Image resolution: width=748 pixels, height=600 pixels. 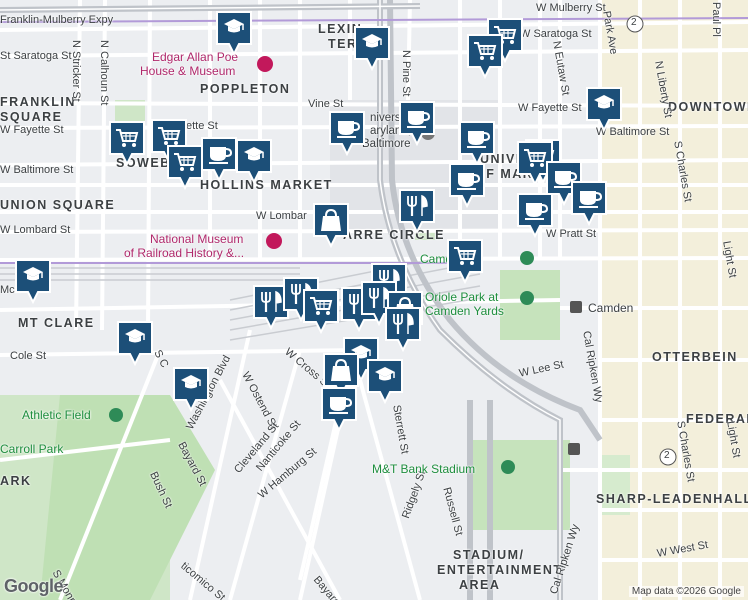 I want to click on district-stadium: ENTERTAINMENT, so click(x=500, y=570).